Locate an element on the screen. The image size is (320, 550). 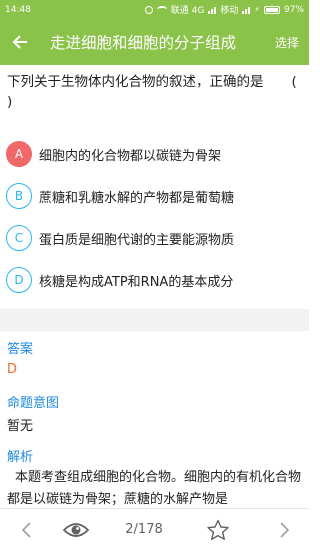
chevron-left-icon is located at coordinates (26, 529).